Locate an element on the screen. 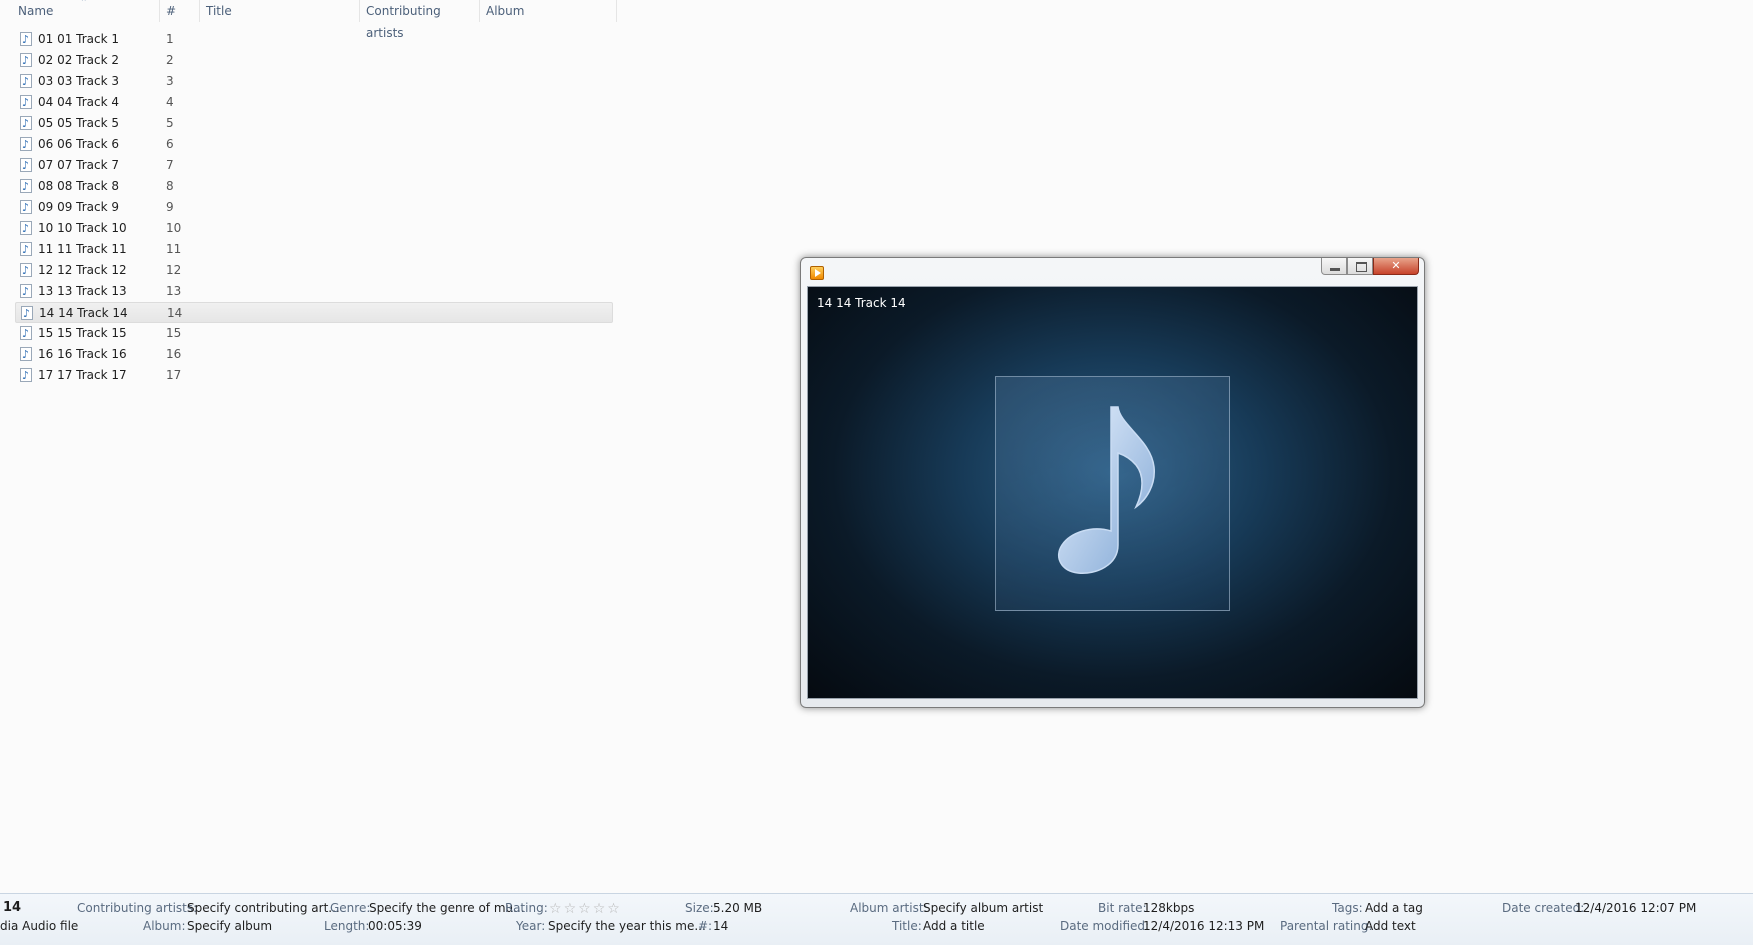  file-track-number: 11 is located at coordinates (174, 249).